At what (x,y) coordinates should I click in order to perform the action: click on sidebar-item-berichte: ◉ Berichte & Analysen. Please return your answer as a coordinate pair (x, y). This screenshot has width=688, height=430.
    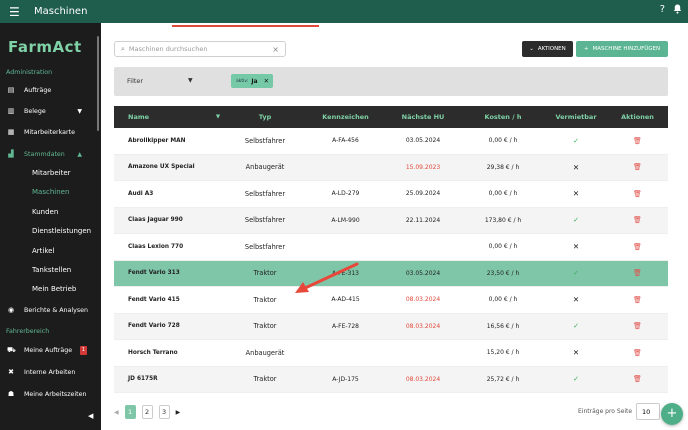
    Looking at the image, I should click on (48, 310).